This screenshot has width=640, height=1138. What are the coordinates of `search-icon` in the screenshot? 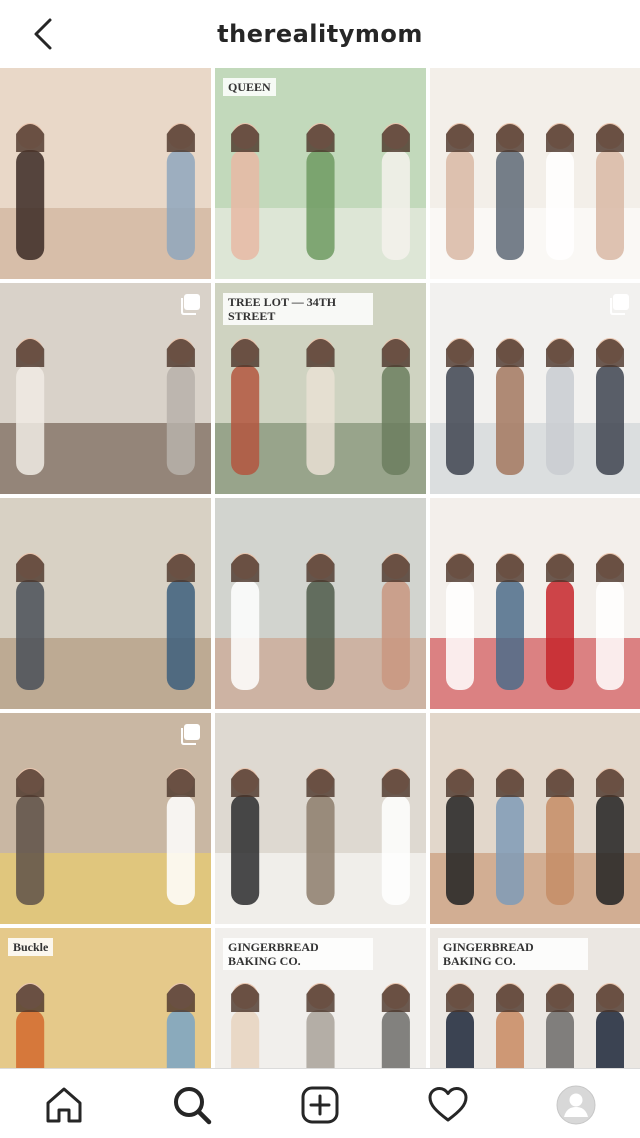 It's located at (193, 1106).